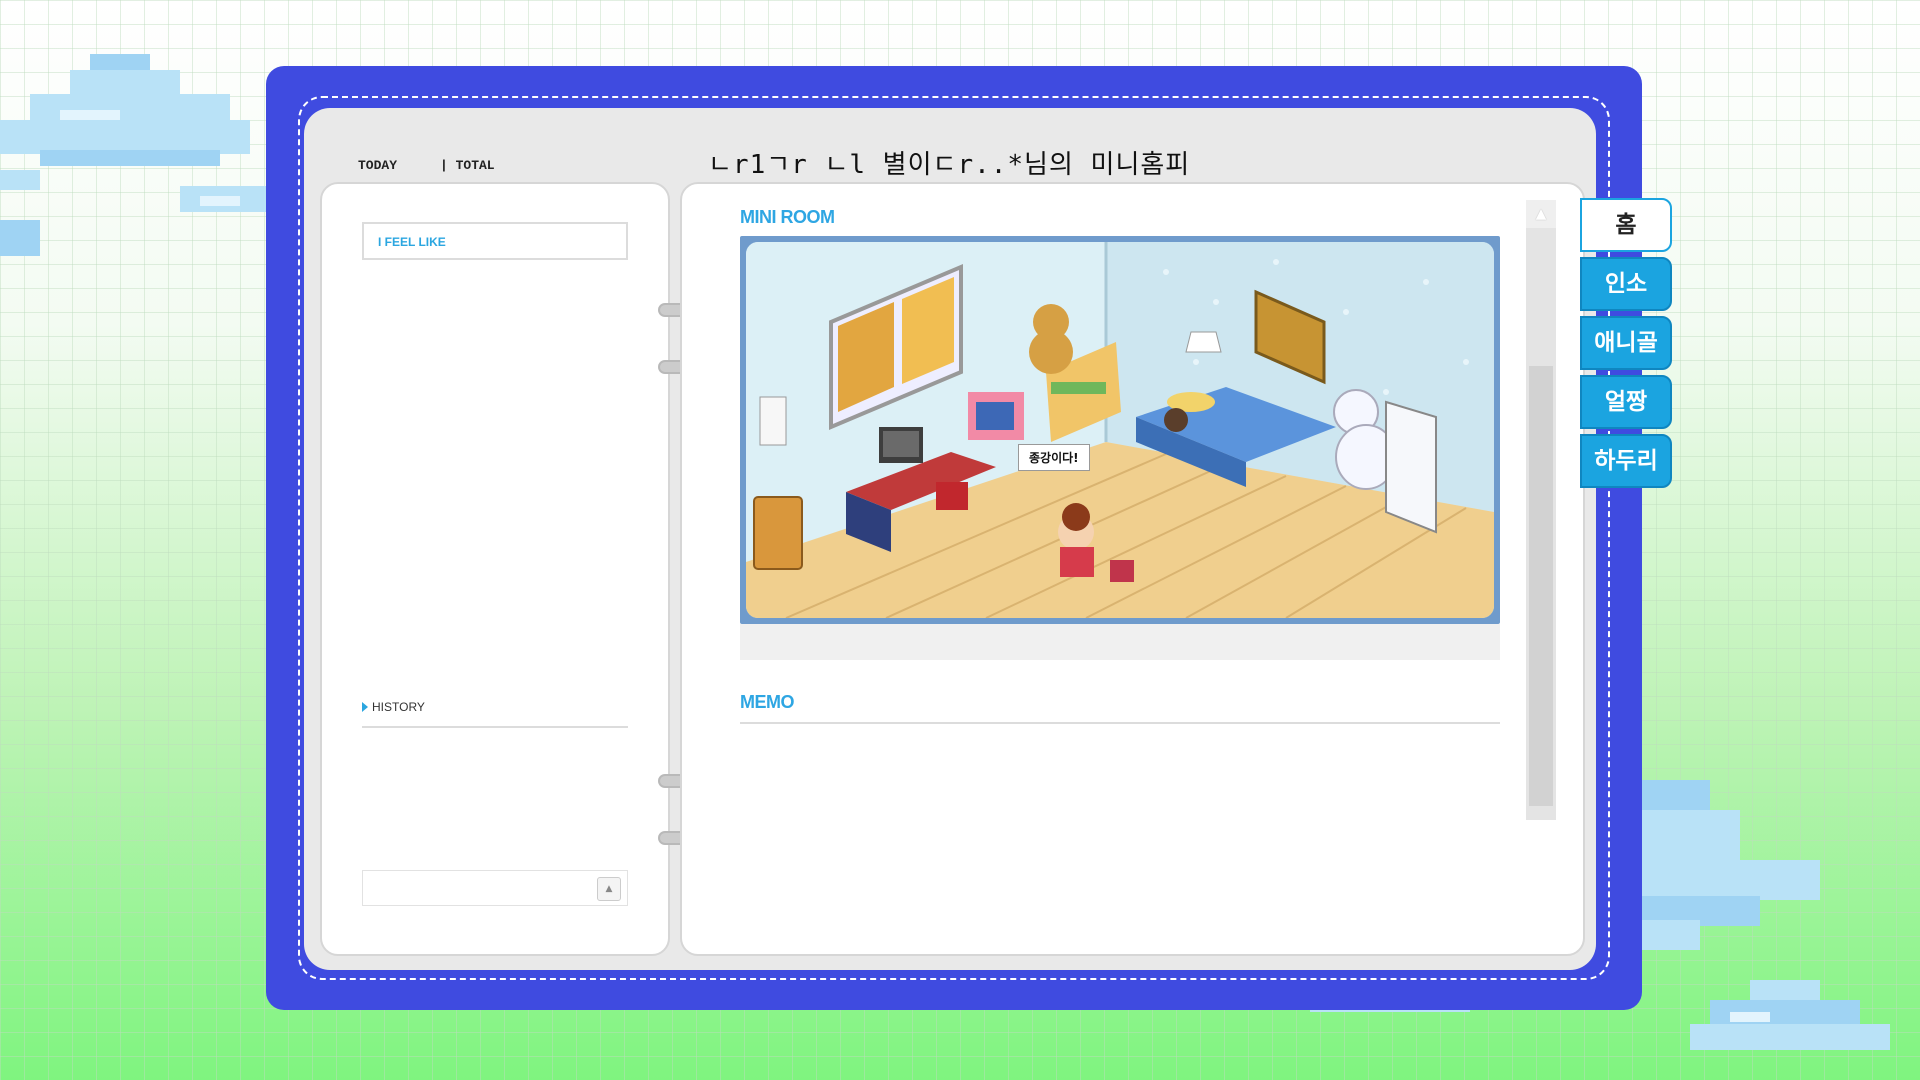 The image size is (1920, 1080). I want to click on page-title: ㄴr1ㄱr ㄴl 별이ㄷr..*님의 미니홈피, so click(949, 165).